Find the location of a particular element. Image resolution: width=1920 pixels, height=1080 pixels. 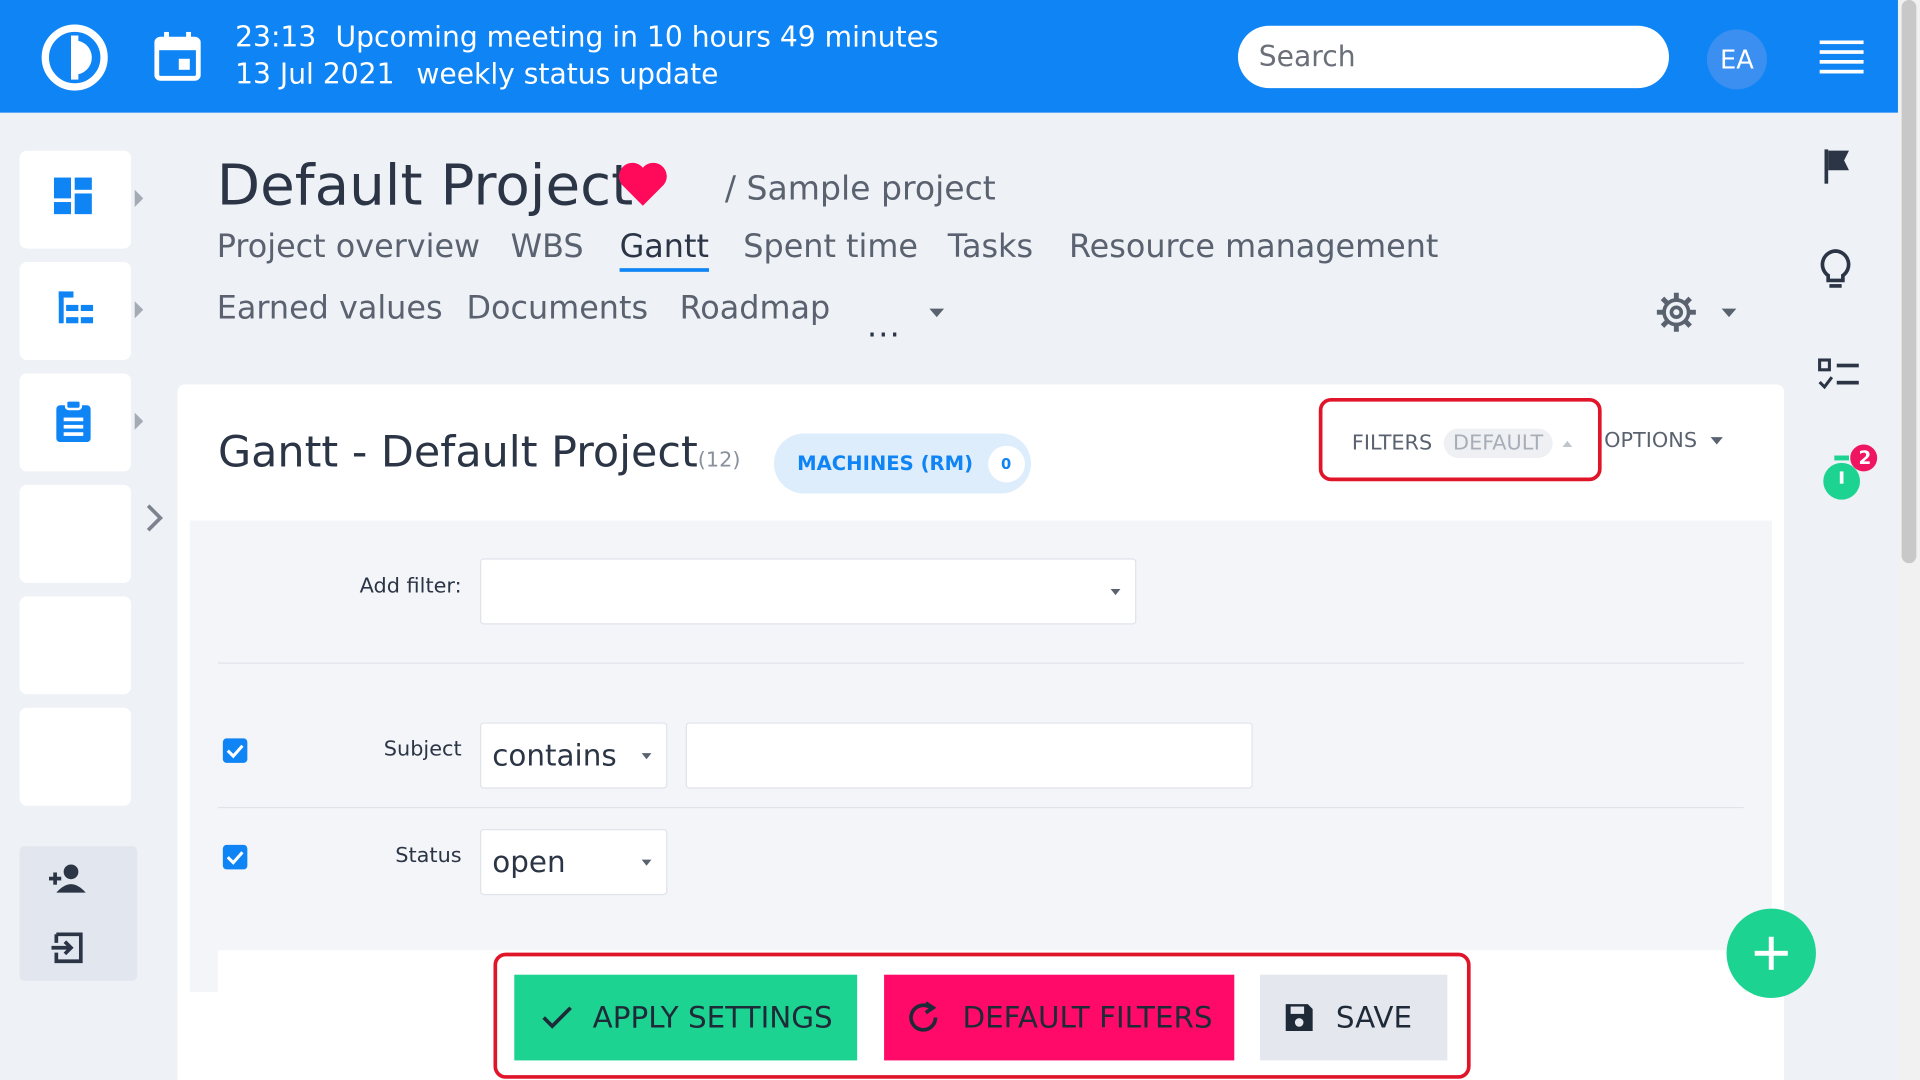

meeting-title: weekly status update is located at coordinates (567, 74).